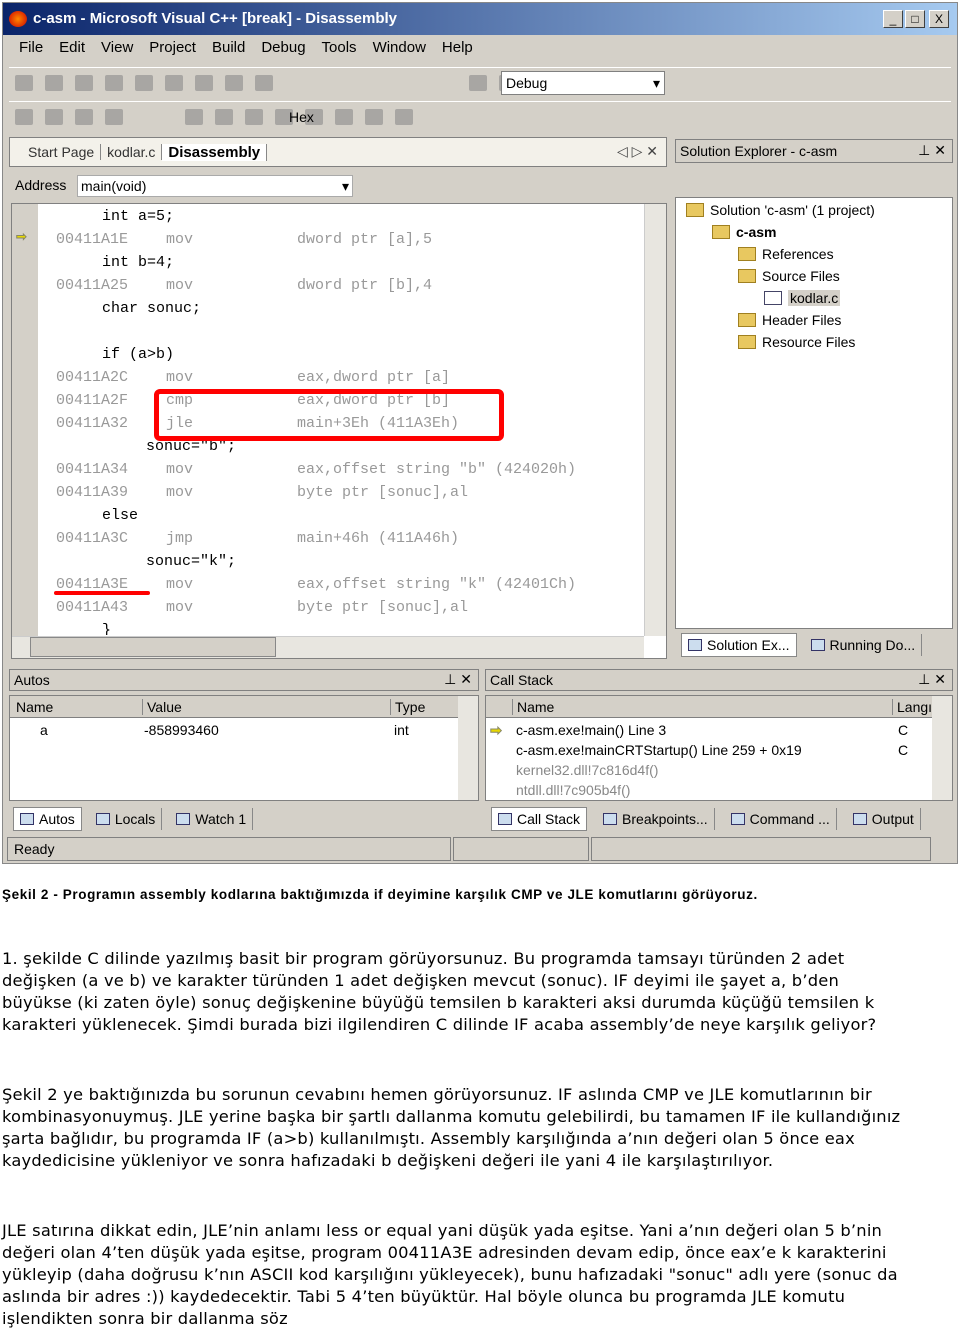 This screenshot has width=960, height=1333. What do you see at coordinates (744, 232) in the screenshot?
I see `tree-item: c-asm` at bounding box center [744, 232].